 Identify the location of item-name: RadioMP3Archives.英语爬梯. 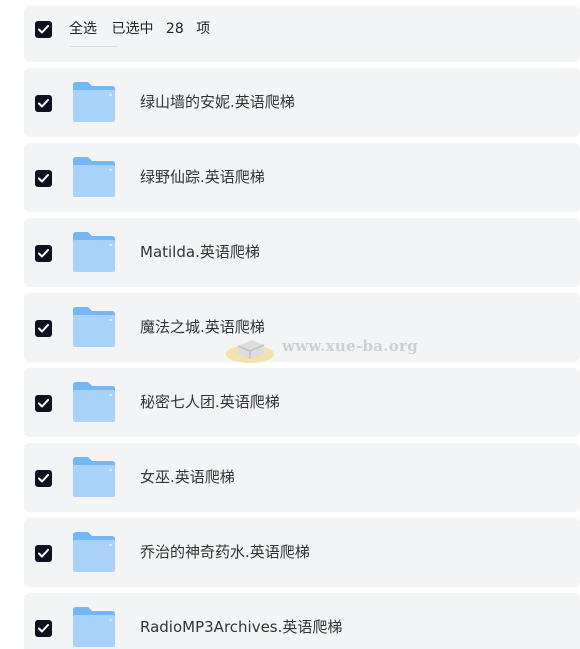
(241, 627).